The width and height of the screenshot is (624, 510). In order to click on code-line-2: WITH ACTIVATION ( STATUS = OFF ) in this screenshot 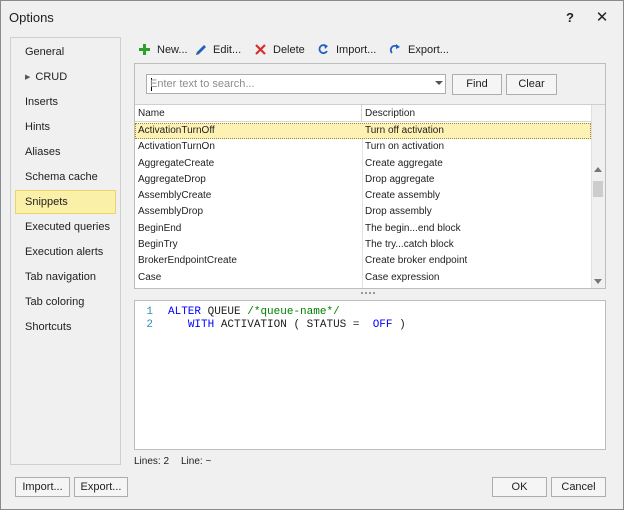, I will do `click(287, 325)`.